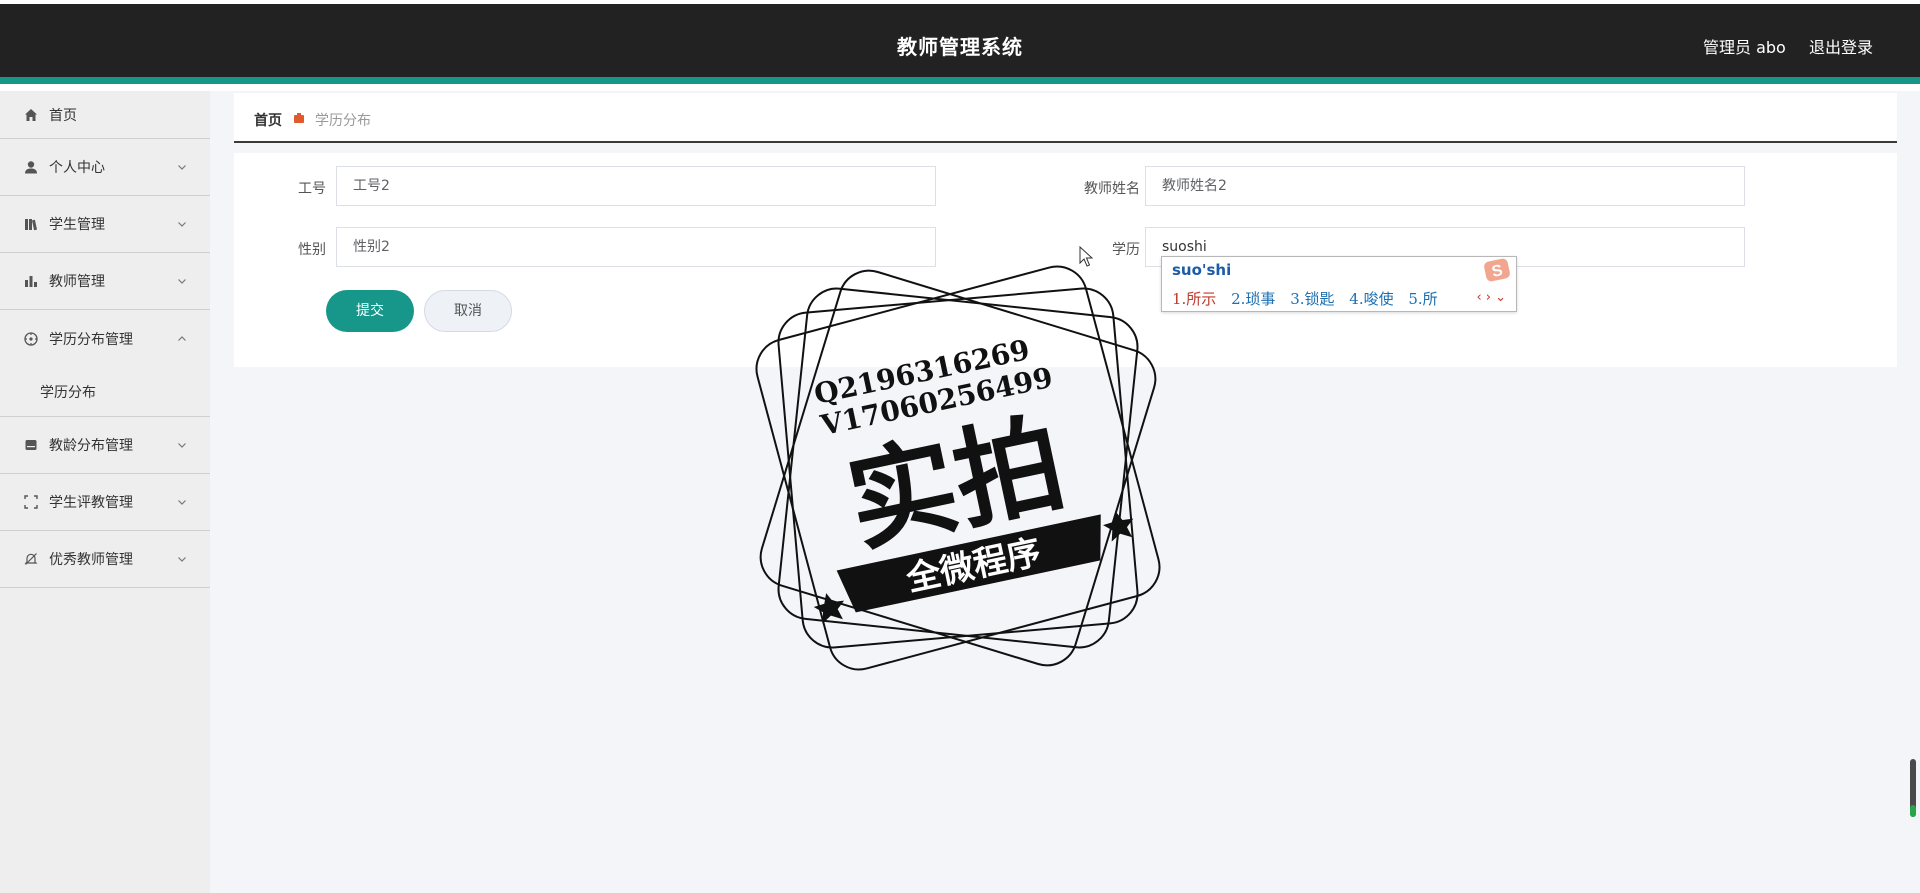  What do you see at coordinates (1202, 270) in the screenshot?
I see `ime-composition: suo'shi` at bounding box center [1202, 270].